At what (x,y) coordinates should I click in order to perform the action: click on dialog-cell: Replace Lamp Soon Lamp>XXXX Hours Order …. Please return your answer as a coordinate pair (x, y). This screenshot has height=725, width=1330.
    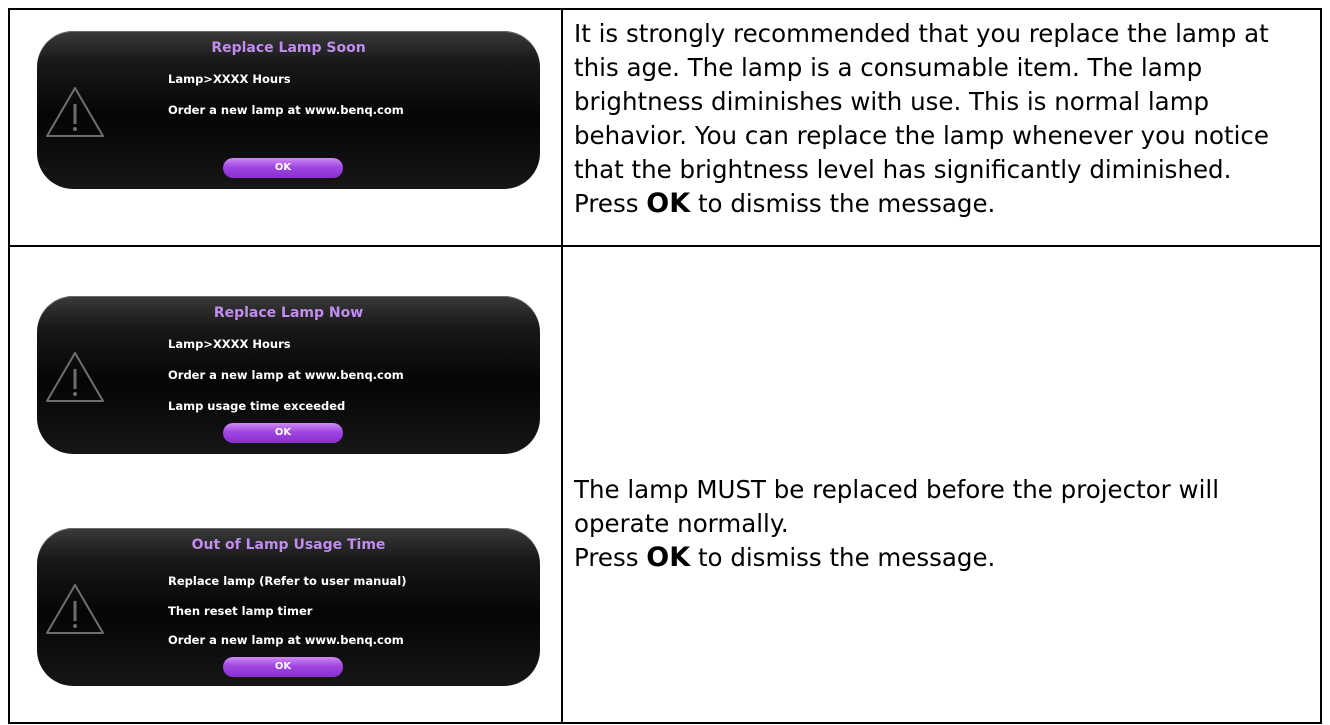
    Looking at the image, I should click on (285, 127).